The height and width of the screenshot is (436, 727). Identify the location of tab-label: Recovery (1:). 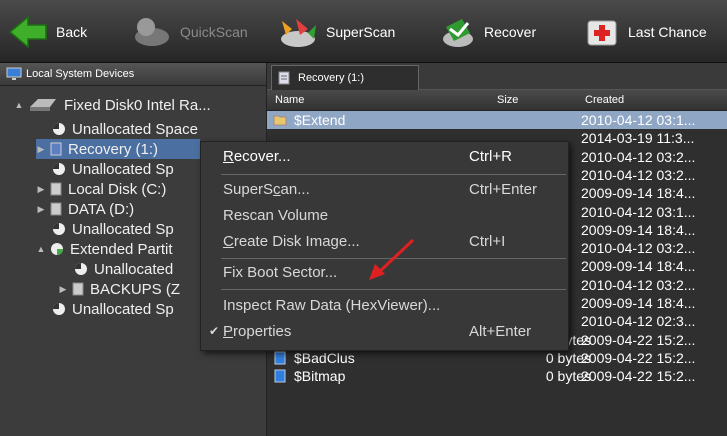
(331, 78).